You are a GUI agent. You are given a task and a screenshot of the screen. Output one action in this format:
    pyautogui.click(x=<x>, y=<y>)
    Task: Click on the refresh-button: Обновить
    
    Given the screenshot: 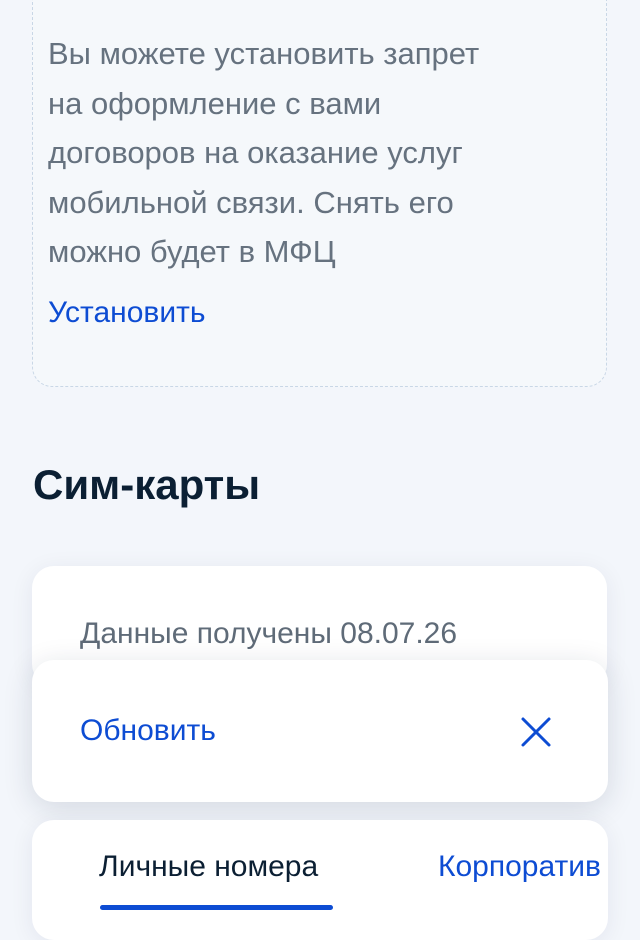 What is the action you would take?
    pyautogui.click(x=148, y=731)
    